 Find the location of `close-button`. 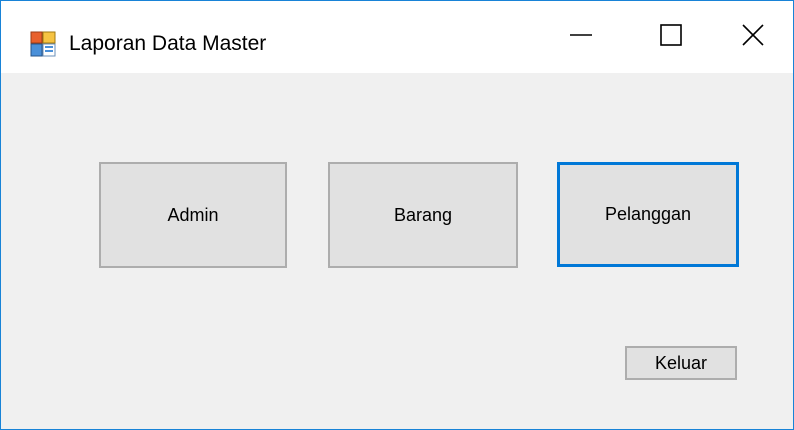

close-button is located at coordinates (753, 37).